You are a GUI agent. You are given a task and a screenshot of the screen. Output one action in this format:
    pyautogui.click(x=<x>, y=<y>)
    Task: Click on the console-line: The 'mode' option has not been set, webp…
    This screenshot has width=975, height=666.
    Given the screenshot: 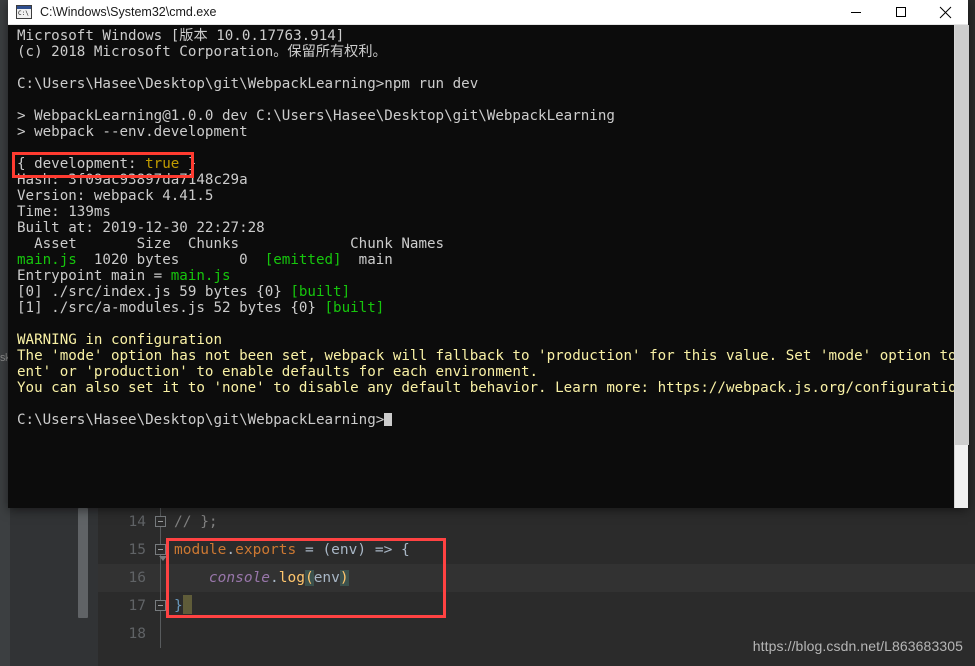 What is the action you would take?
    pyautogui.click(x=492, y=356)
    